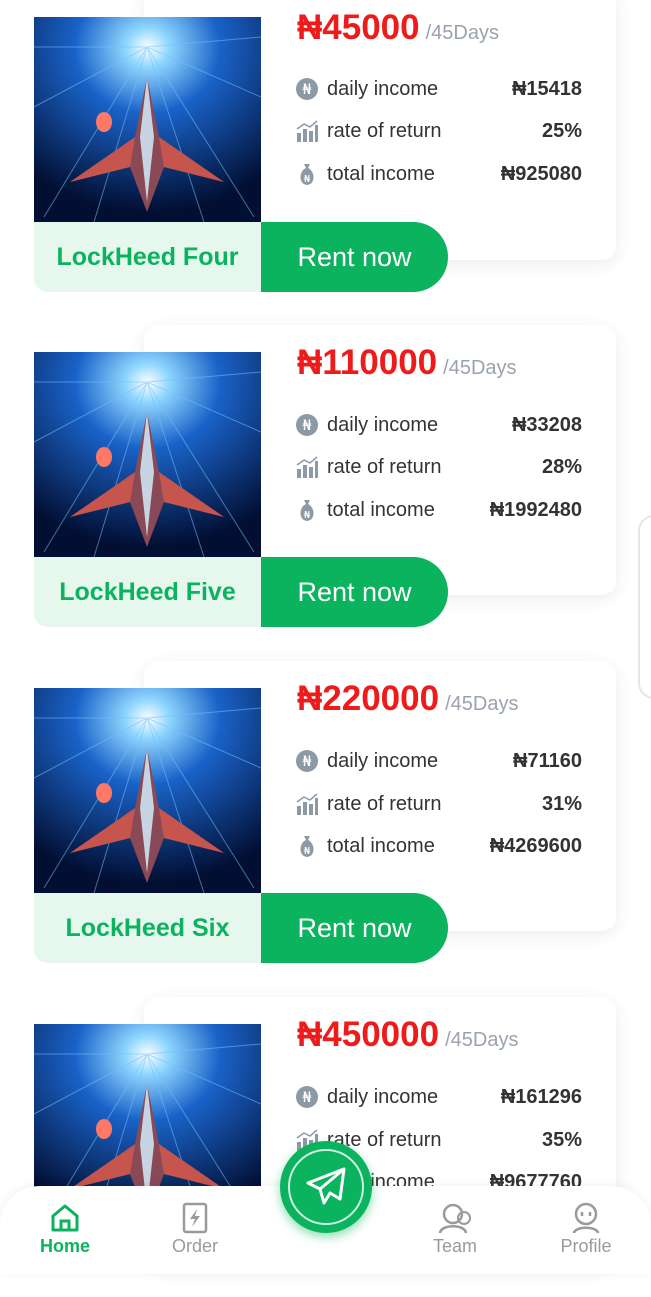  Describe the element at coordinates (586, 1246) in the screenshot. I see `nav-profile-label: Profile` at that location.